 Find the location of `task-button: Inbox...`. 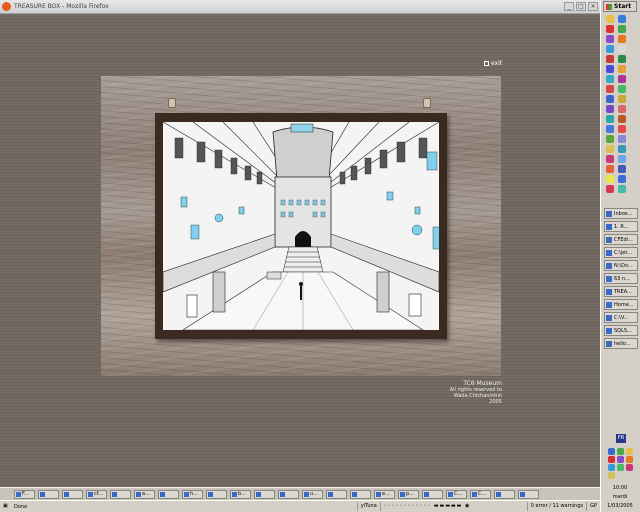

task-button: Inbox... is located at coordinates (621, 213).